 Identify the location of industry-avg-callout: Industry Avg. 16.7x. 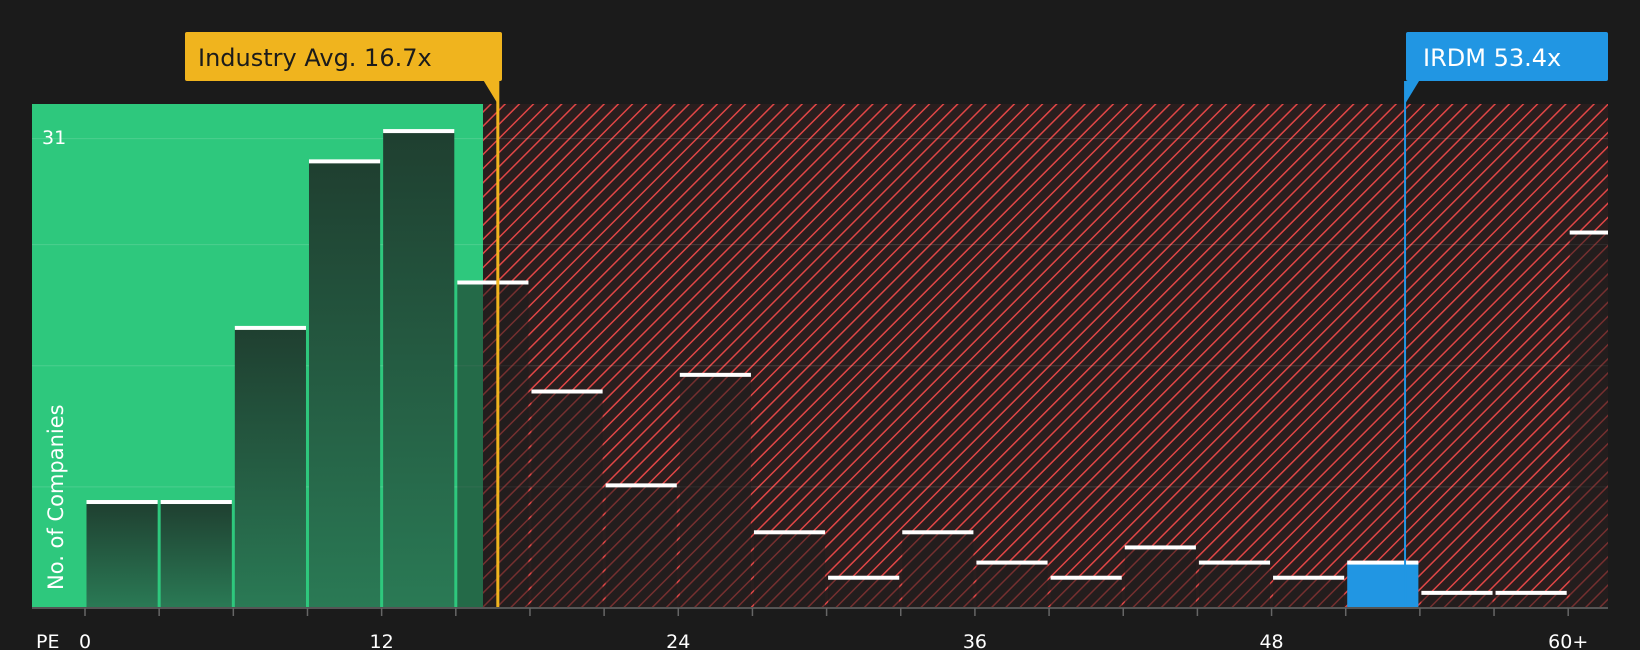
(343, 56).